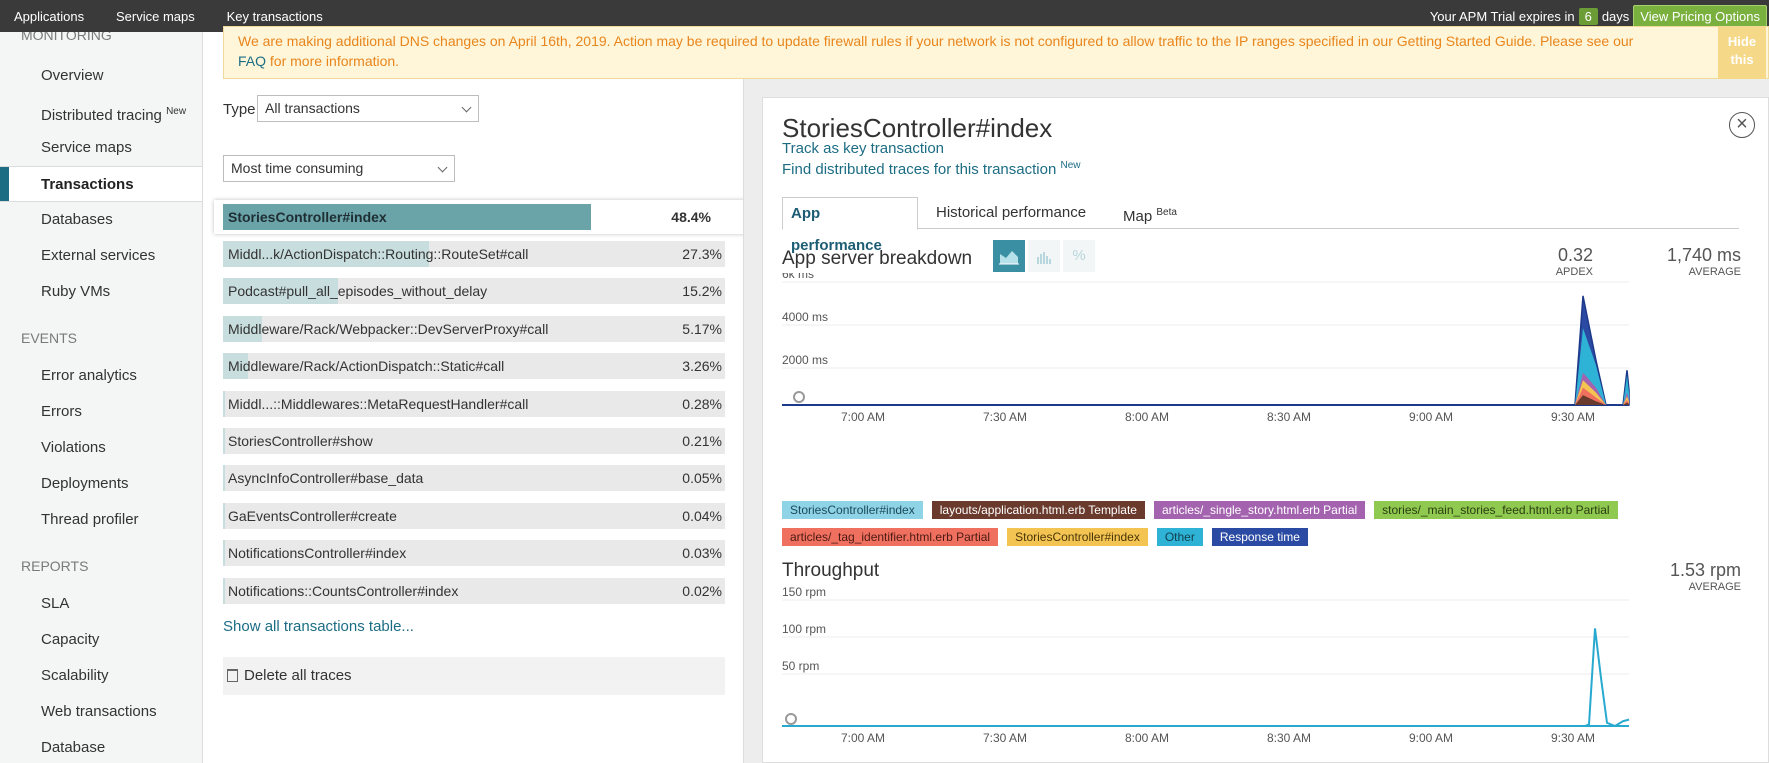  What do you see at coordinates (66, 37) in the screenshot?
I see `sidebar-section-monitoring: MONITORING` at bounding box center [66, 37].